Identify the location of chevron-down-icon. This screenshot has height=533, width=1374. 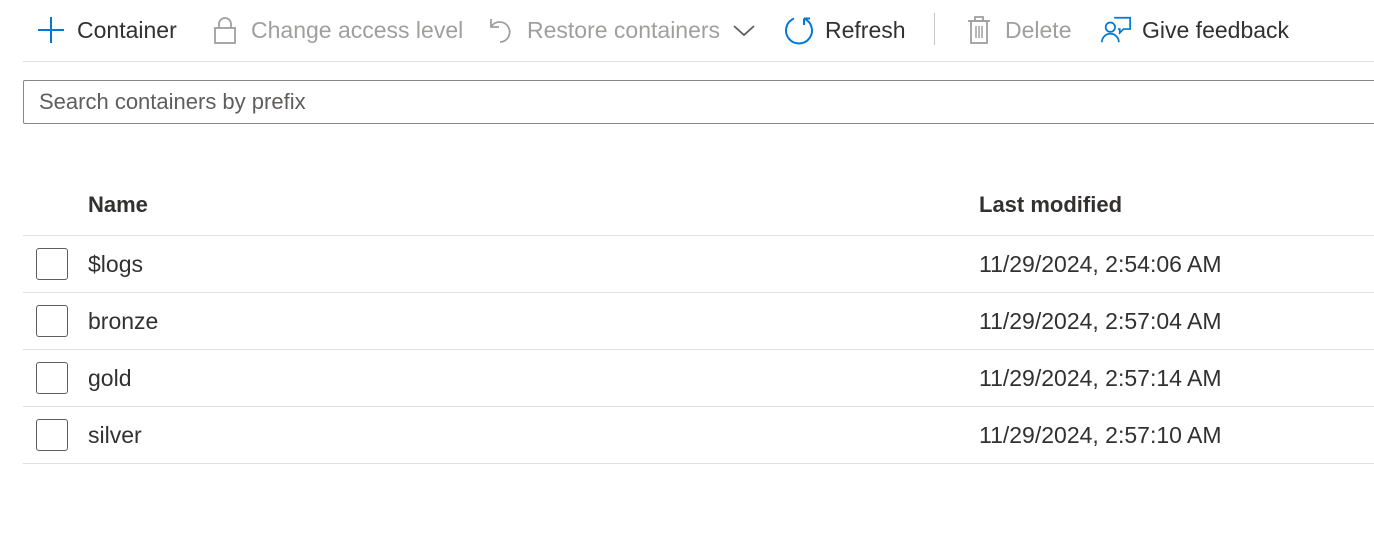
(744, 30).